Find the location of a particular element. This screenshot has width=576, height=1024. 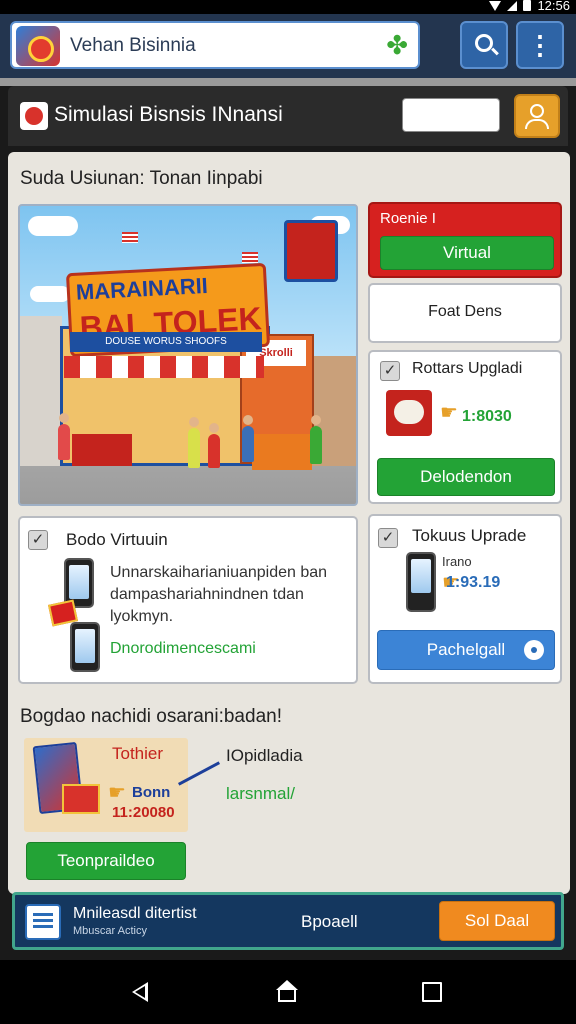

status-bar: 12:56 is located at coordinates (288, 7).